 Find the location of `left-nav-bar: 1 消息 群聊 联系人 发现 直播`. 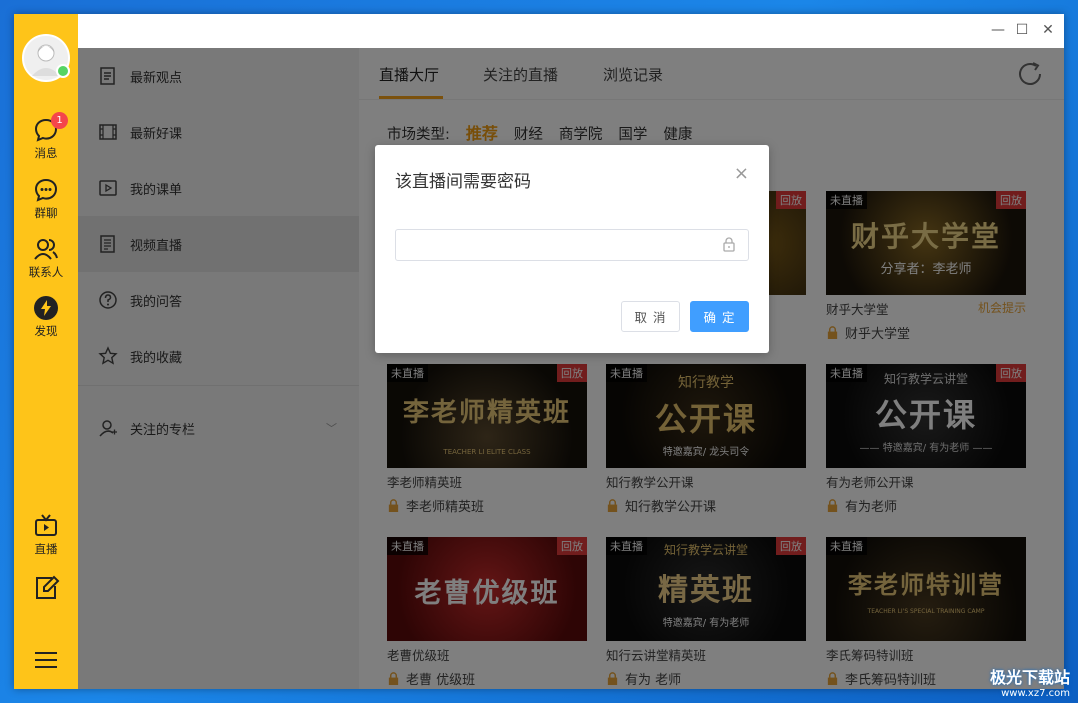

left-nav-bar: 1 消息 群聊 联系人 发现 直播 is located at coordinates (46, 351).